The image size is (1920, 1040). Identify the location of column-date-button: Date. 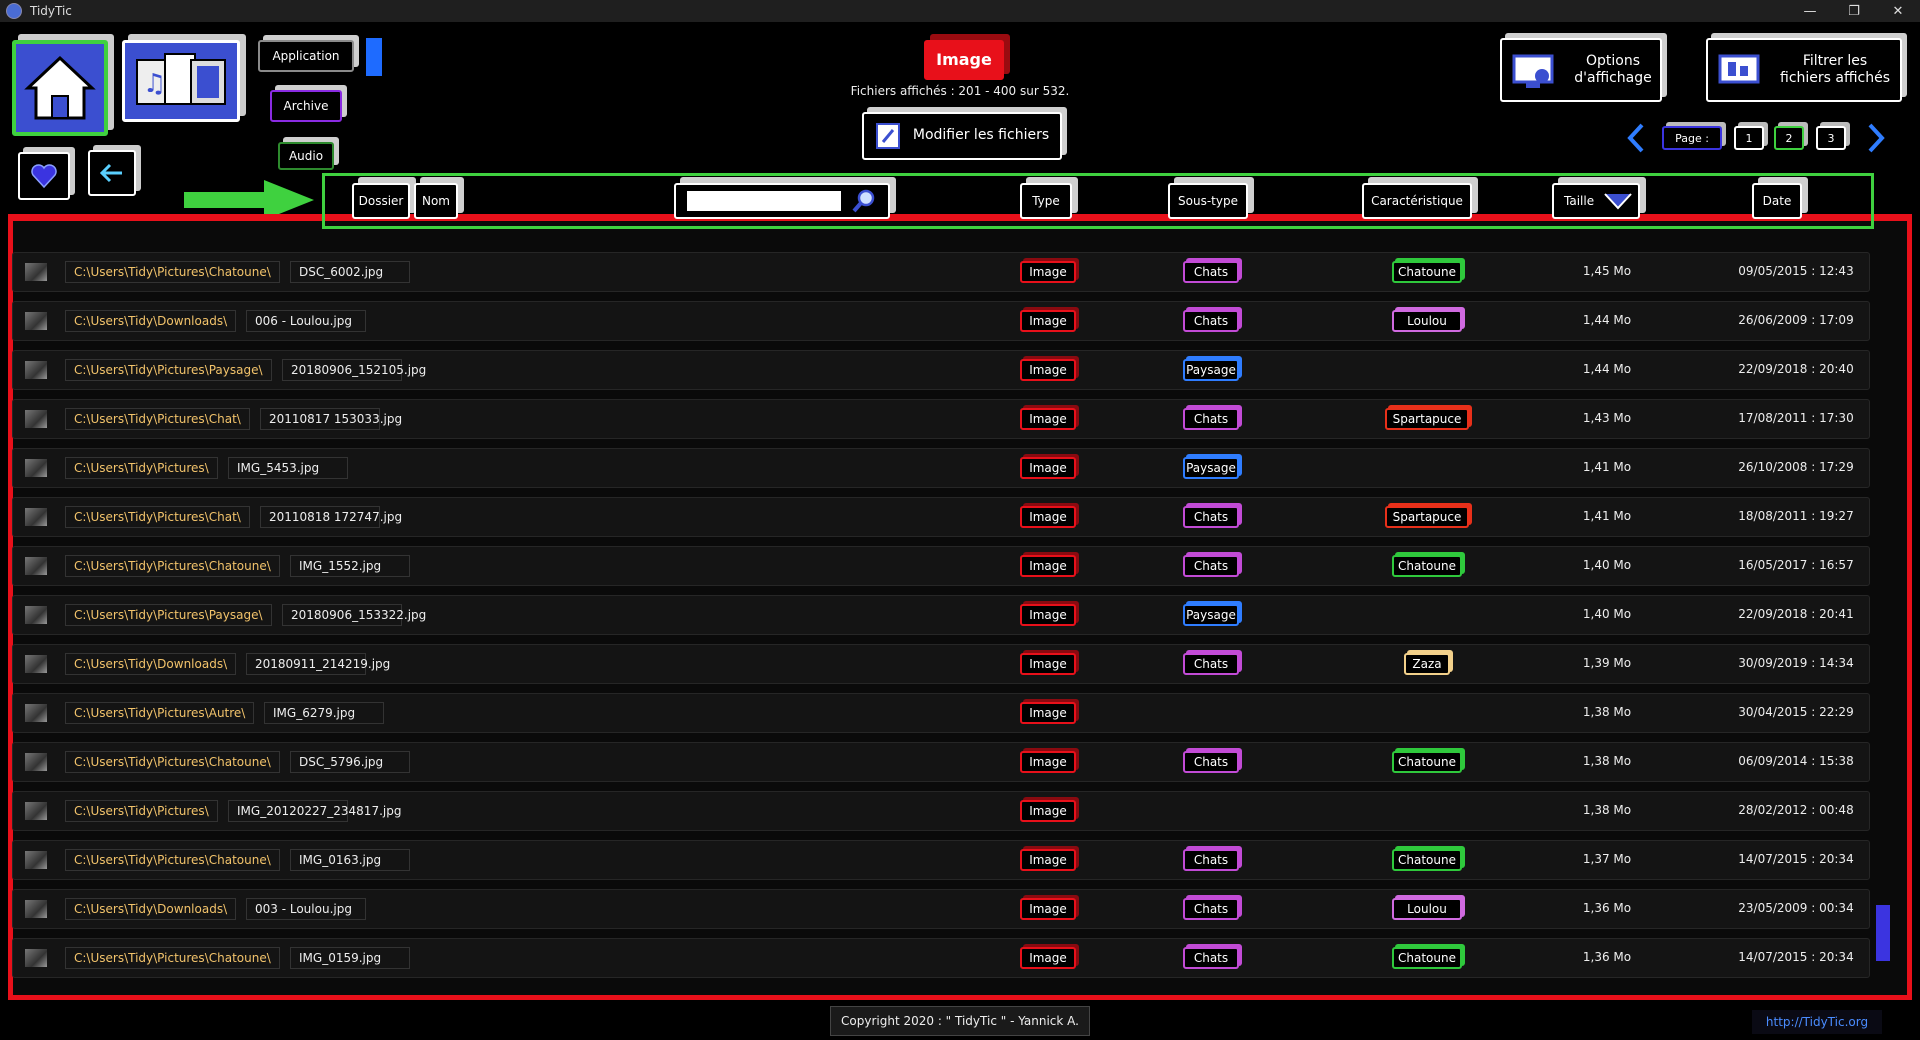
(1777, 201).